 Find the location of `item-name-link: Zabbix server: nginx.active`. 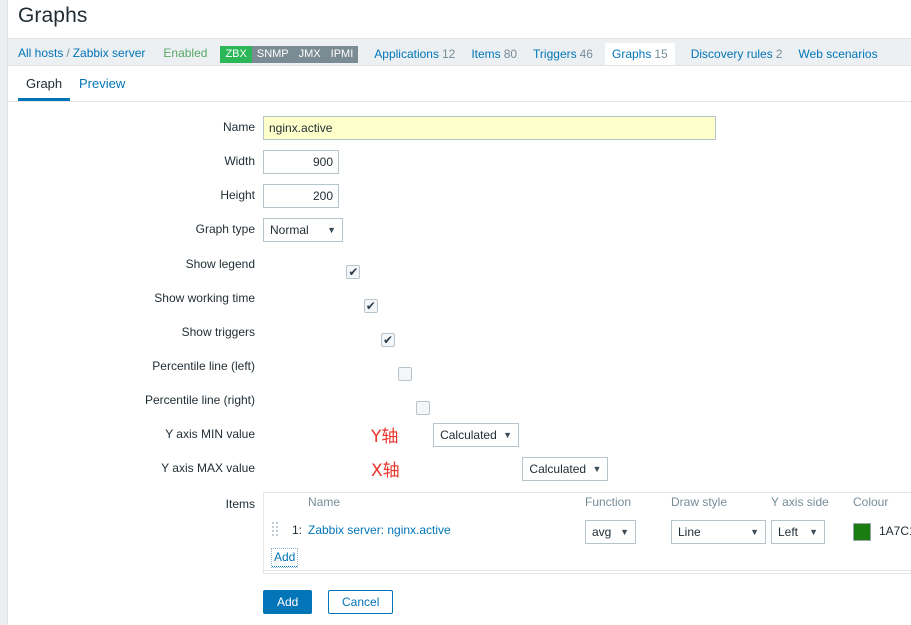

item-name-link: Zabbix server: nginx.active is located at coordinates (379, 530).